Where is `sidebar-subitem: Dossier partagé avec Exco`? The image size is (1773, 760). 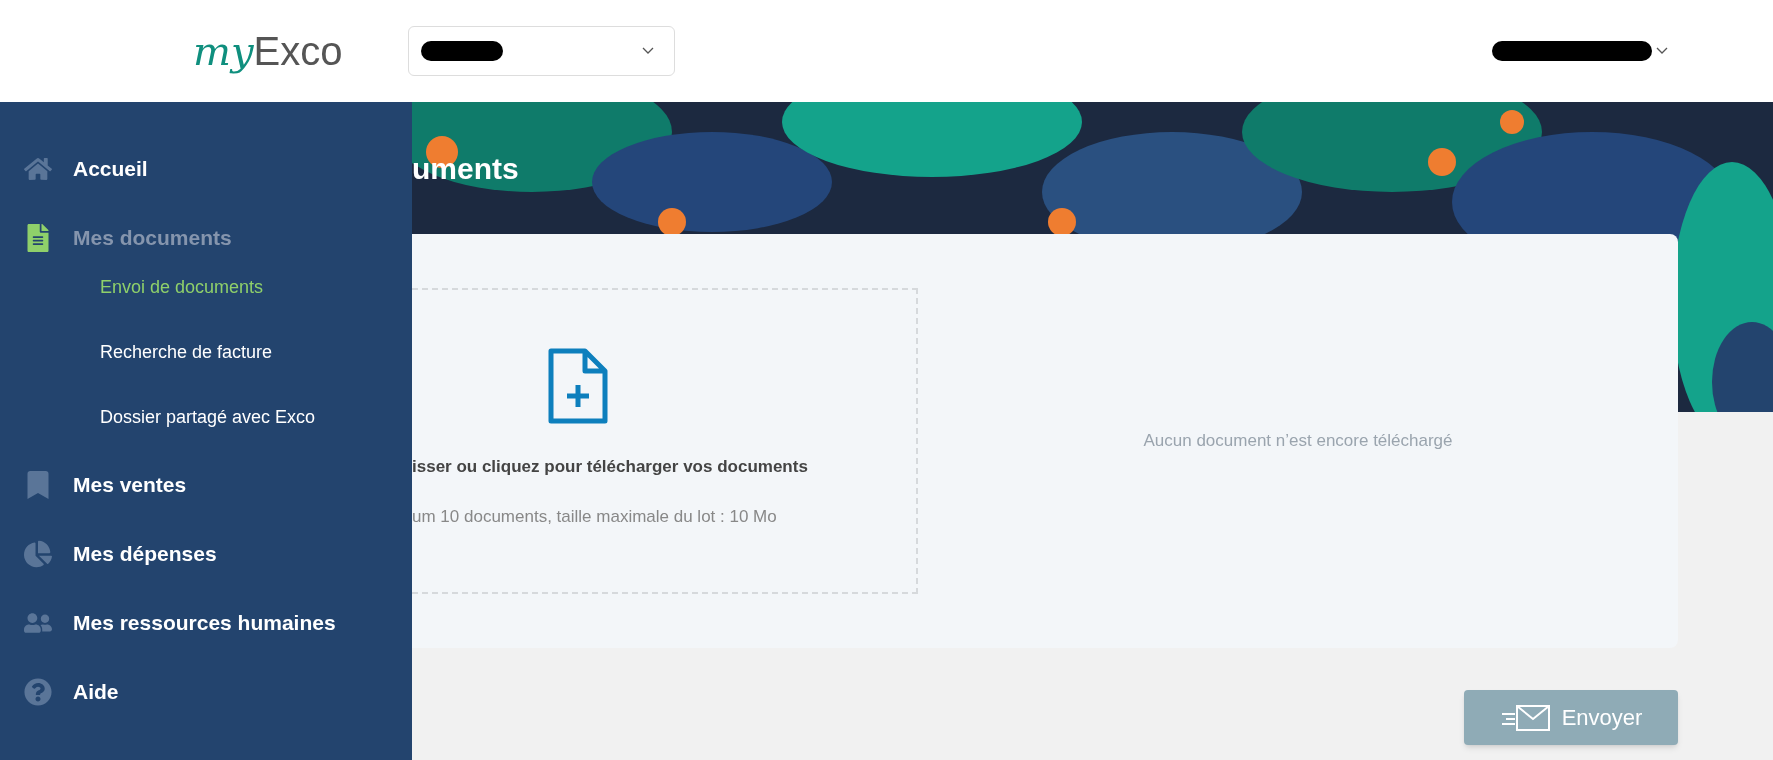 sidebar-subitem: Dossier partagé avec Exco is located at coordinates (206, 417).